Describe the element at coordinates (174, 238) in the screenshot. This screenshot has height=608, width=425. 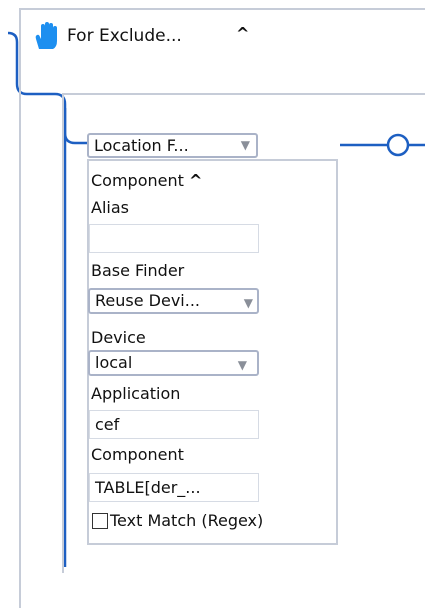
I see `alias-input` at that location.